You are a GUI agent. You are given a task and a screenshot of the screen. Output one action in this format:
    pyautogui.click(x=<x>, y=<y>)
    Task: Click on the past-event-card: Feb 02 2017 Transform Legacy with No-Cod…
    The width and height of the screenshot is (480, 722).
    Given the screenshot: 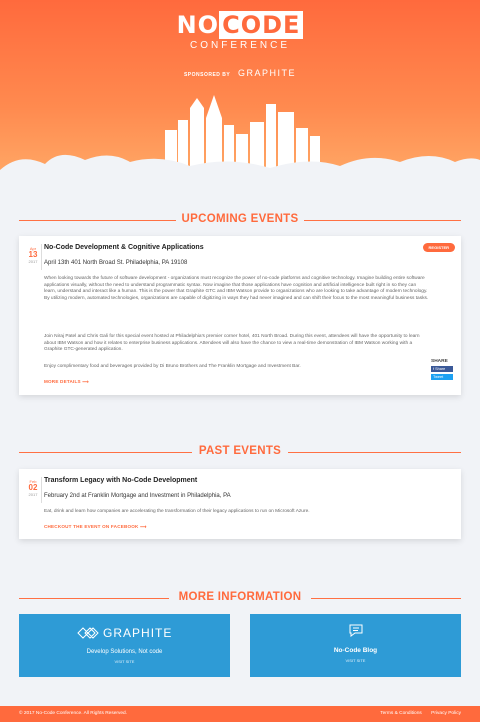 What is the action you would take?
    pyautogui.click(x=240, y=504)
    